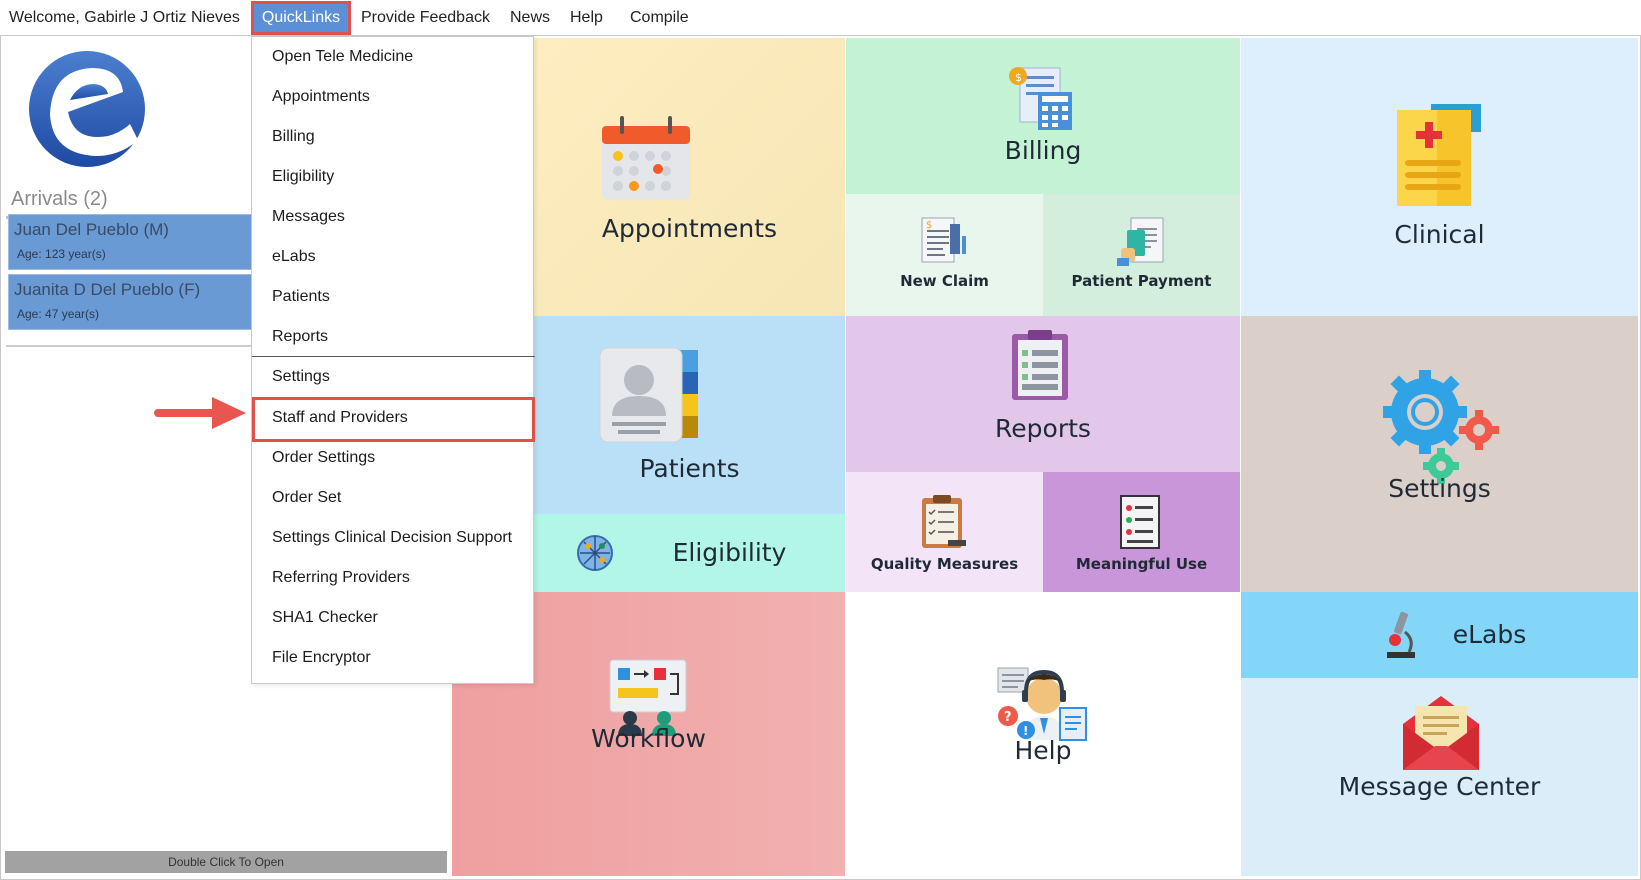 The height and width of the screenshot is (880, 1641). I want to click on settings-icon, so click(1441, 427).